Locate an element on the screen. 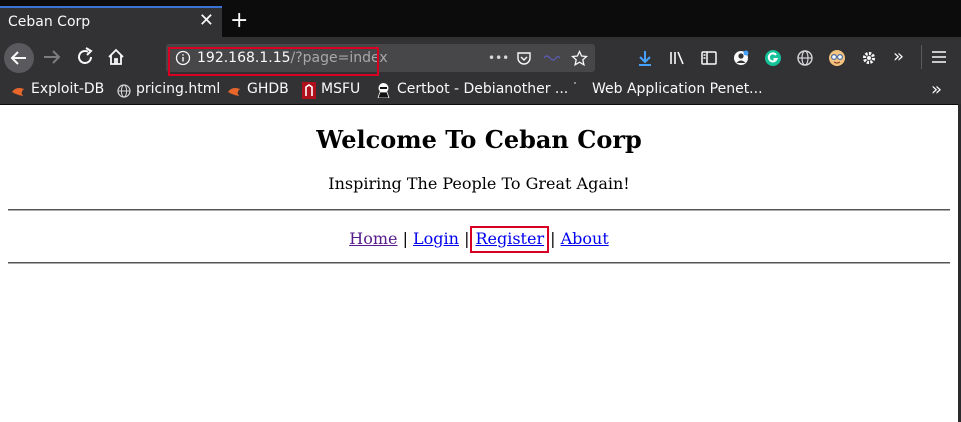 The width and height of the screenshot is (961, 422). page-tagline: Inspiring The People To Great Again! is located at coordinates (479, 183).